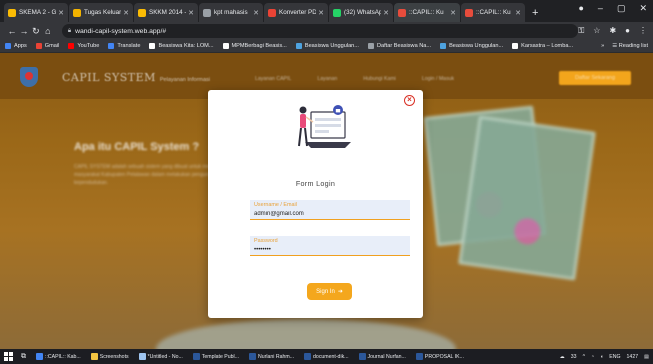 Image resolution: width=653 pixels, height=364 pixels. I want to click on back-icon: ←, so click(12, 31).